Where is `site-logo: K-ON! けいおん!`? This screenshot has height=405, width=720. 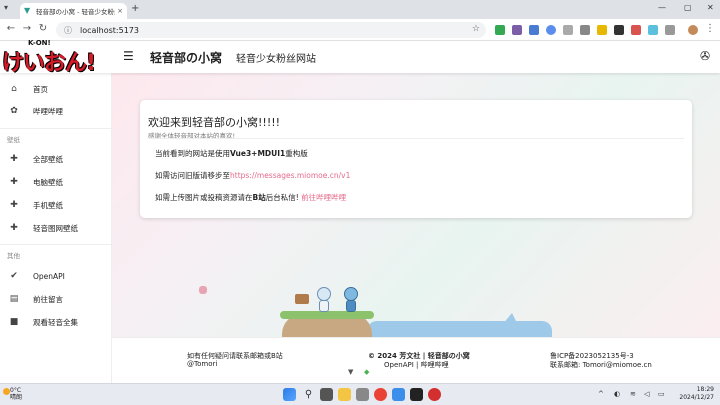
site-logo: K-ON! けいおん! is located at coordinates (56, 56).